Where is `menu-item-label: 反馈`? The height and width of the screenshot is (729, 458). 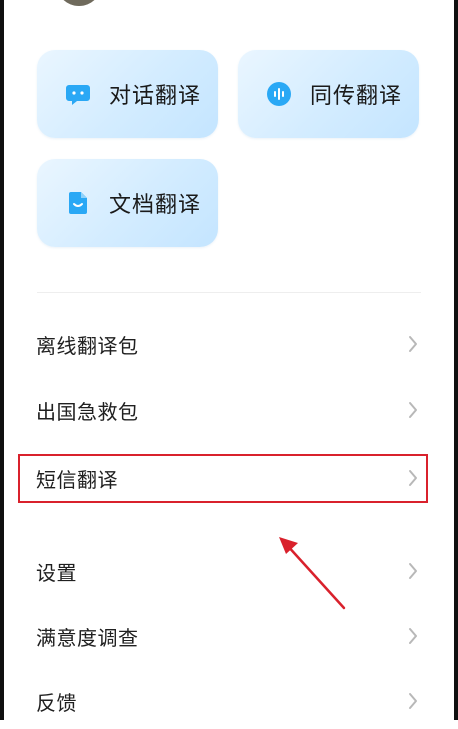 menu-item-label: 反馈 is located at coordinates (56, 702).